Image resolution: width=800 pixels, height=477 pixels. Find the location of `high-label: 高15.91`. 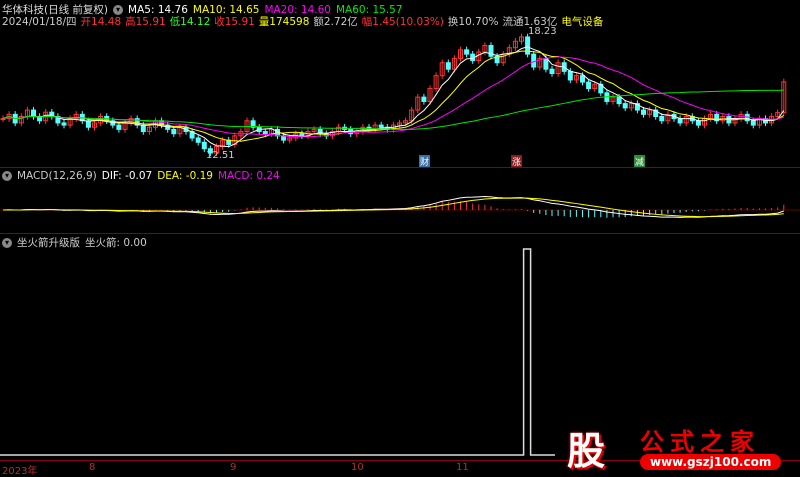

high-label: 高15.91 is located at coordinates (145, 22).